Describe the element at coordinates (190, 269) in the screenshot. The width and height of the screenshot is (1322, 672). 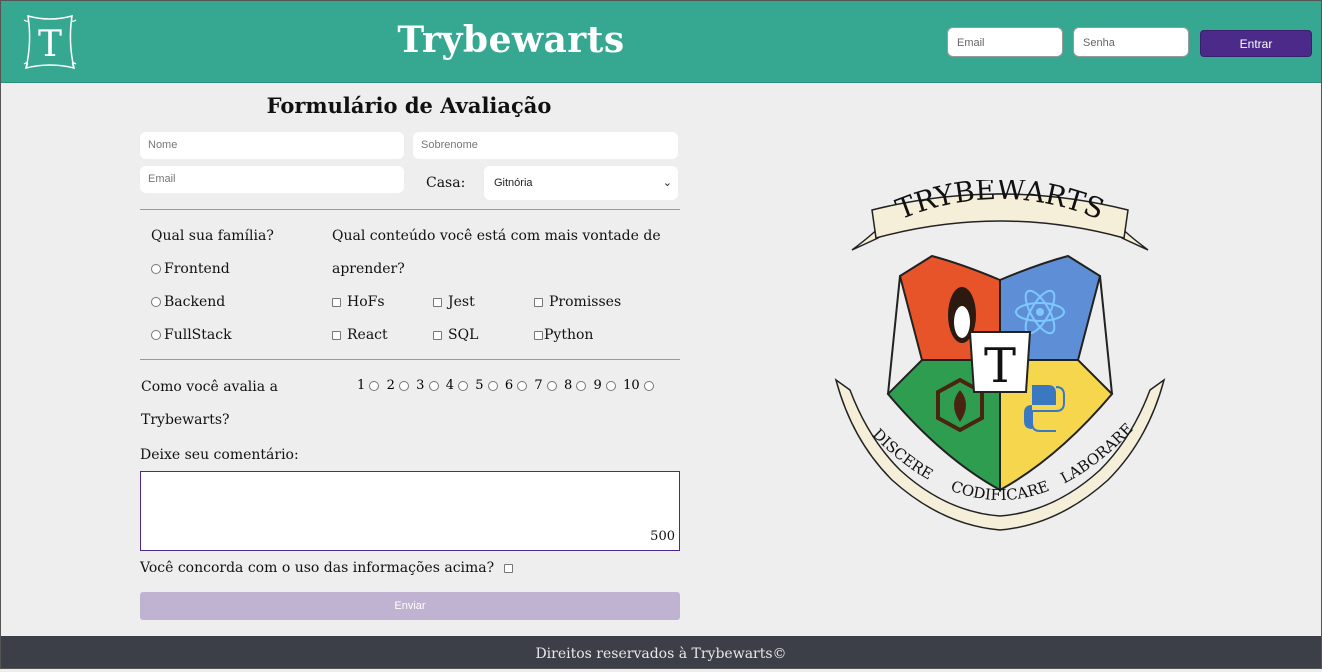
I see `family-option-frontend: Frontend` at that location.